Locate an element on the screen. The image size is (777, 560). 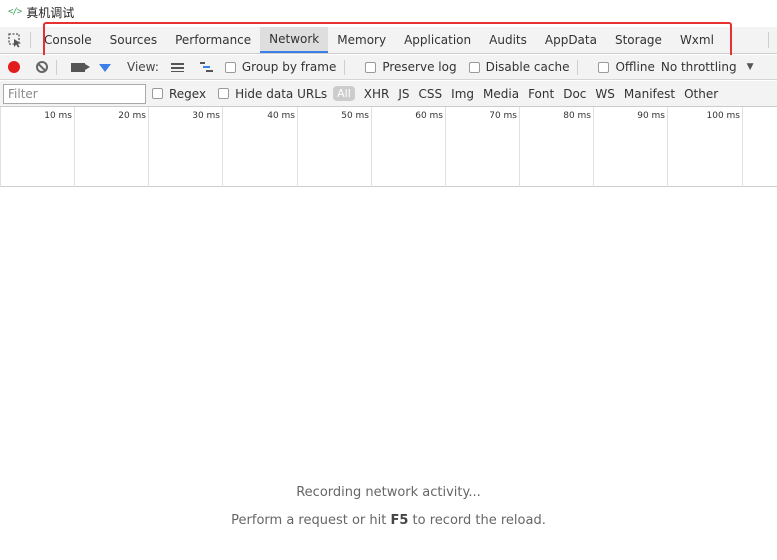
disable-cache-checkbox is located at coordinates (474, 67).